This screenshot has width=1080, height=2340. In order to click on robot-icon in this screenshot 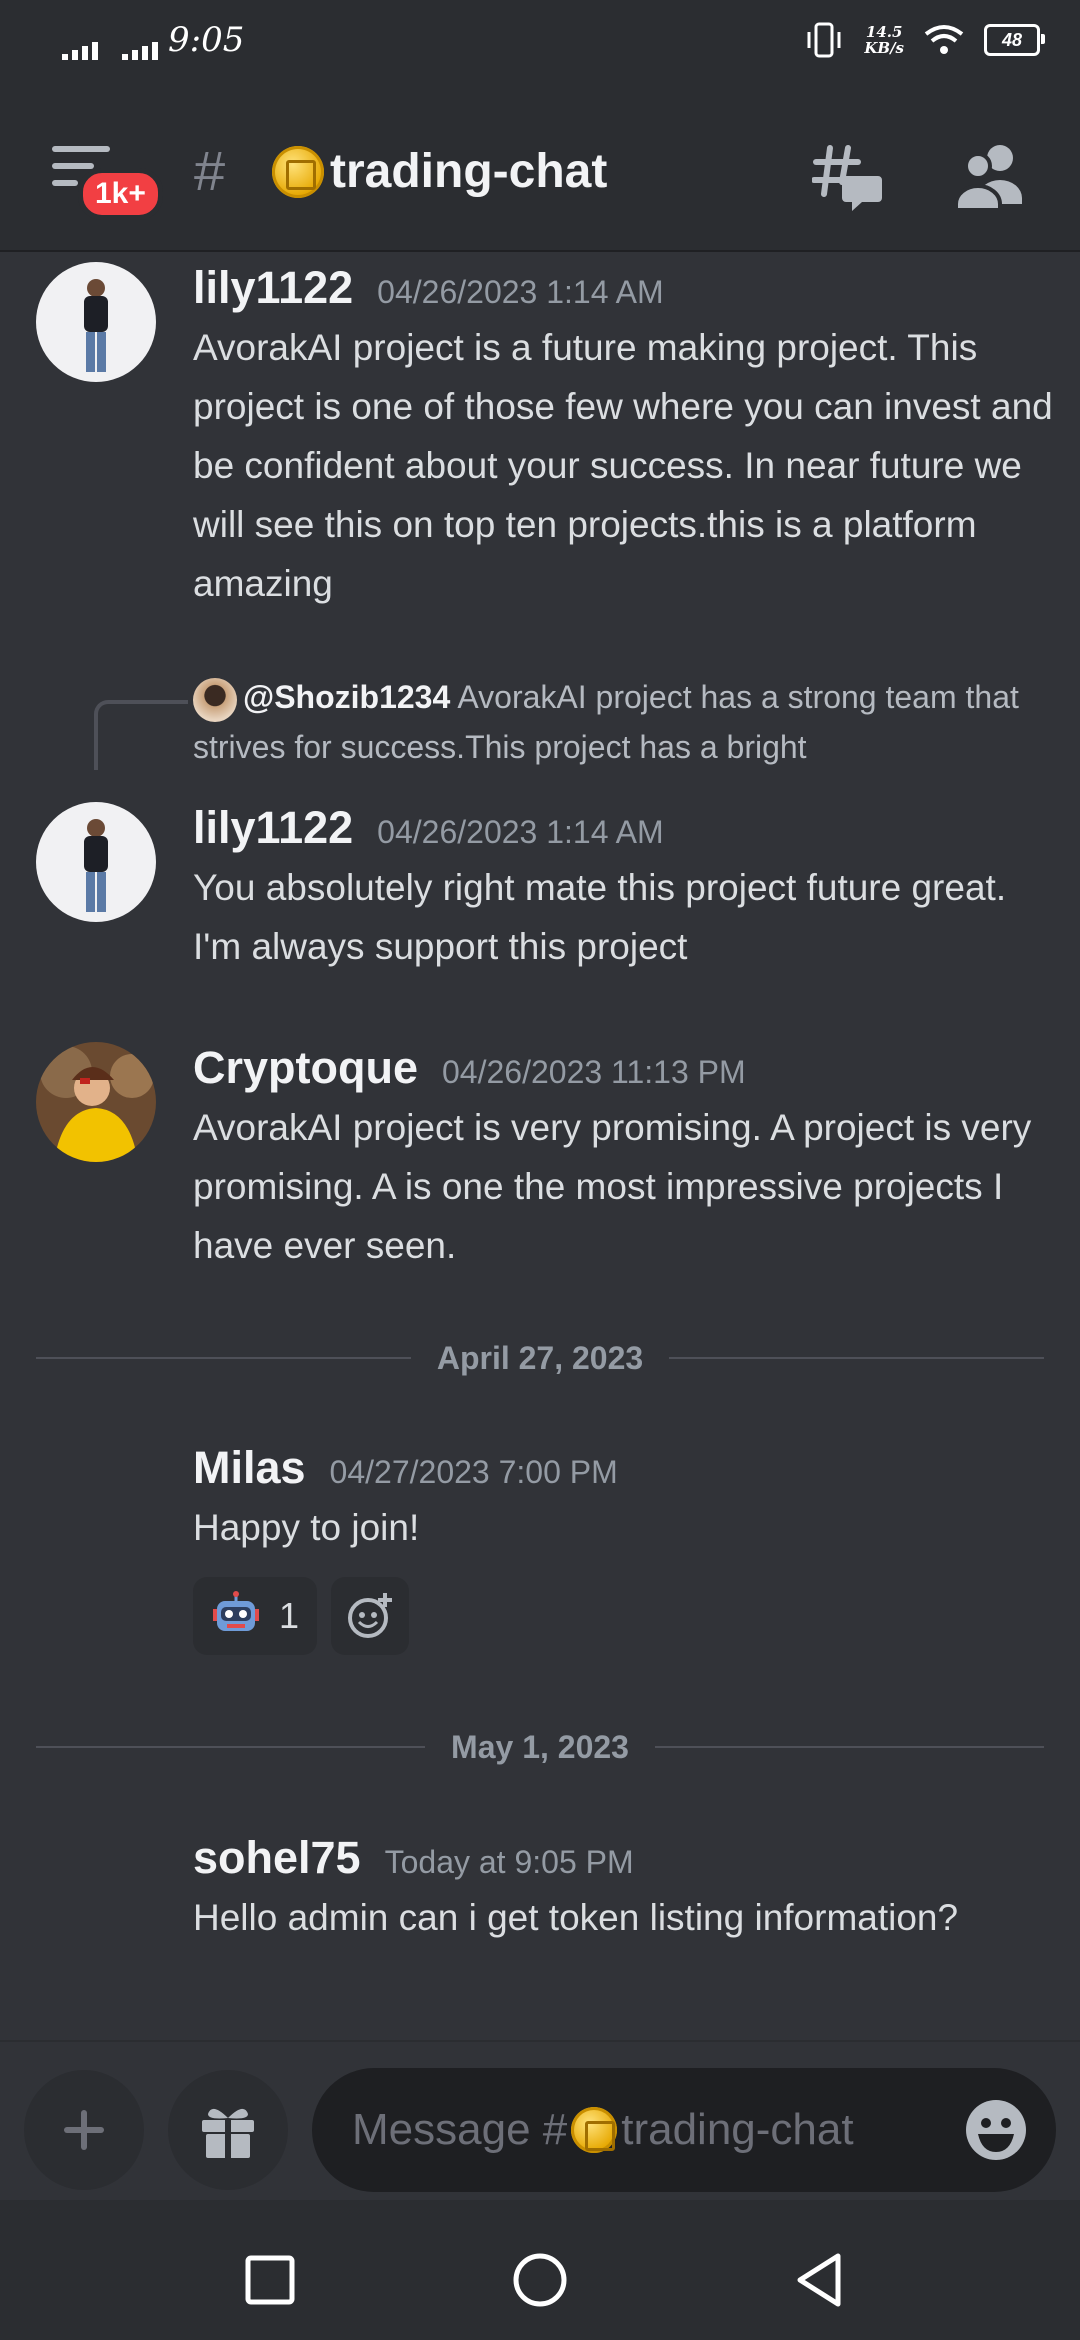, I will do `click(236, 1611)`.